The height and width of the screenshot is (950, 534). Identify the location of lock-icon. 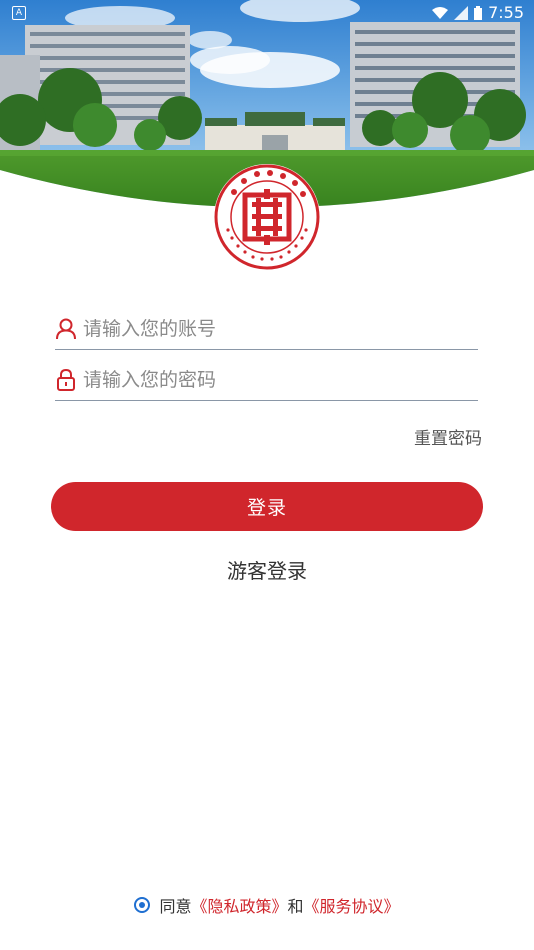
(66, 380).